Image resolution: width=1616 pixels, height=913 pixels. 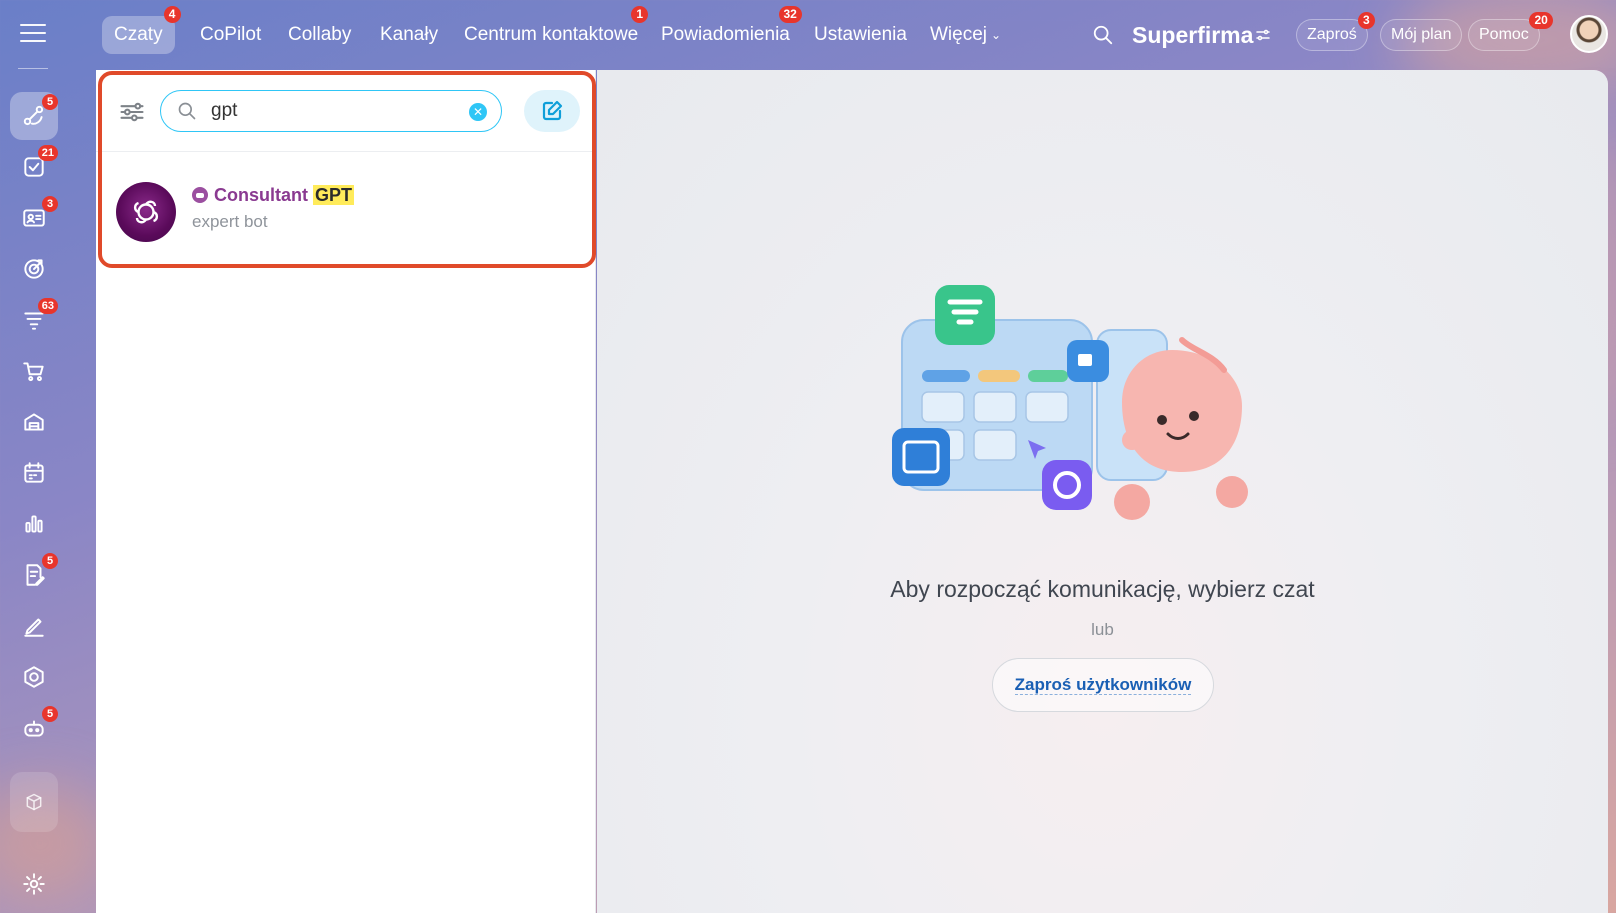 I want to click on automation-icon, so click(x=34, y=677).